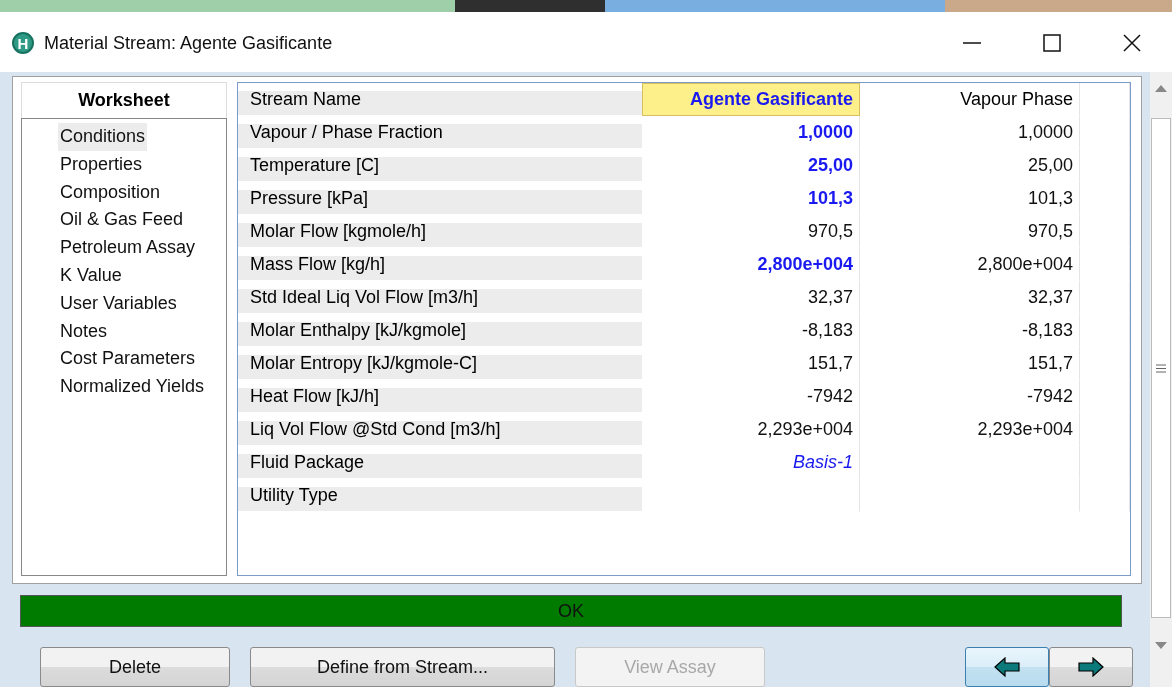  What do you see at coordinates (124, 100) in the screenshot?
I see `worksheet-tab: Worksheet` at bounding box center [124, 100].